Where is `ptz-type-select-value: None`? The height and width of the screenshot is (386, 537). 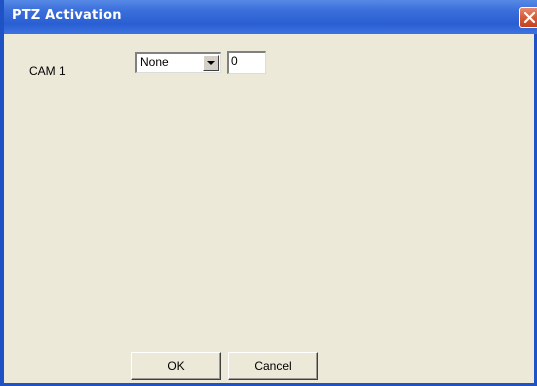
ptz-type-select-value: None is located at coordinates (154, 62).